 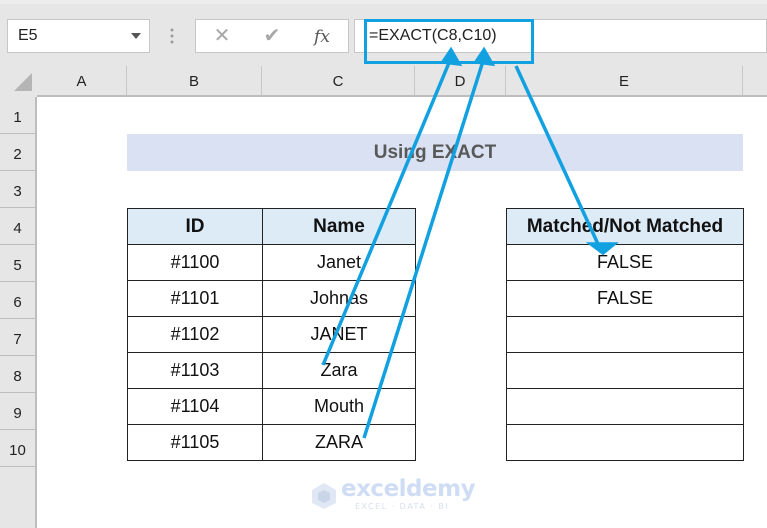 What do you see at coordinates (136, 36) in the screenshot?
I see `chevron-down-icon` at bounding box center [136, 36].